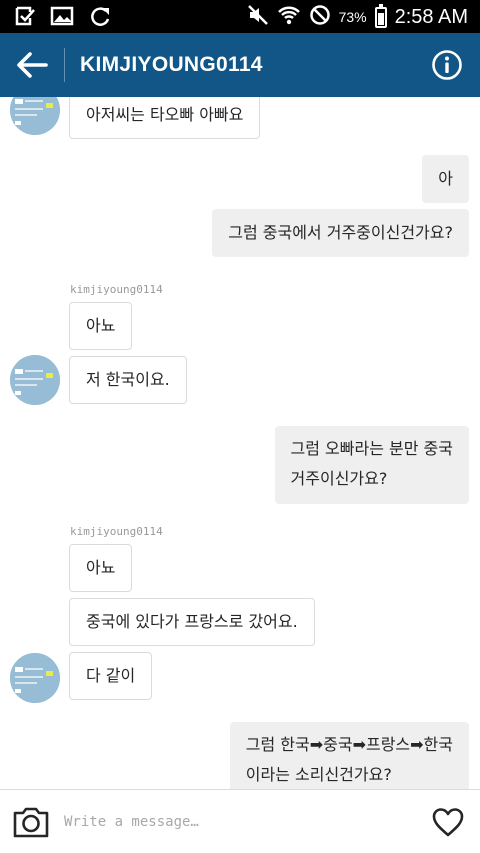 Image resolution: width=480 pixels, height=853 pixels. I want to click on back-button, so click(32, 65).